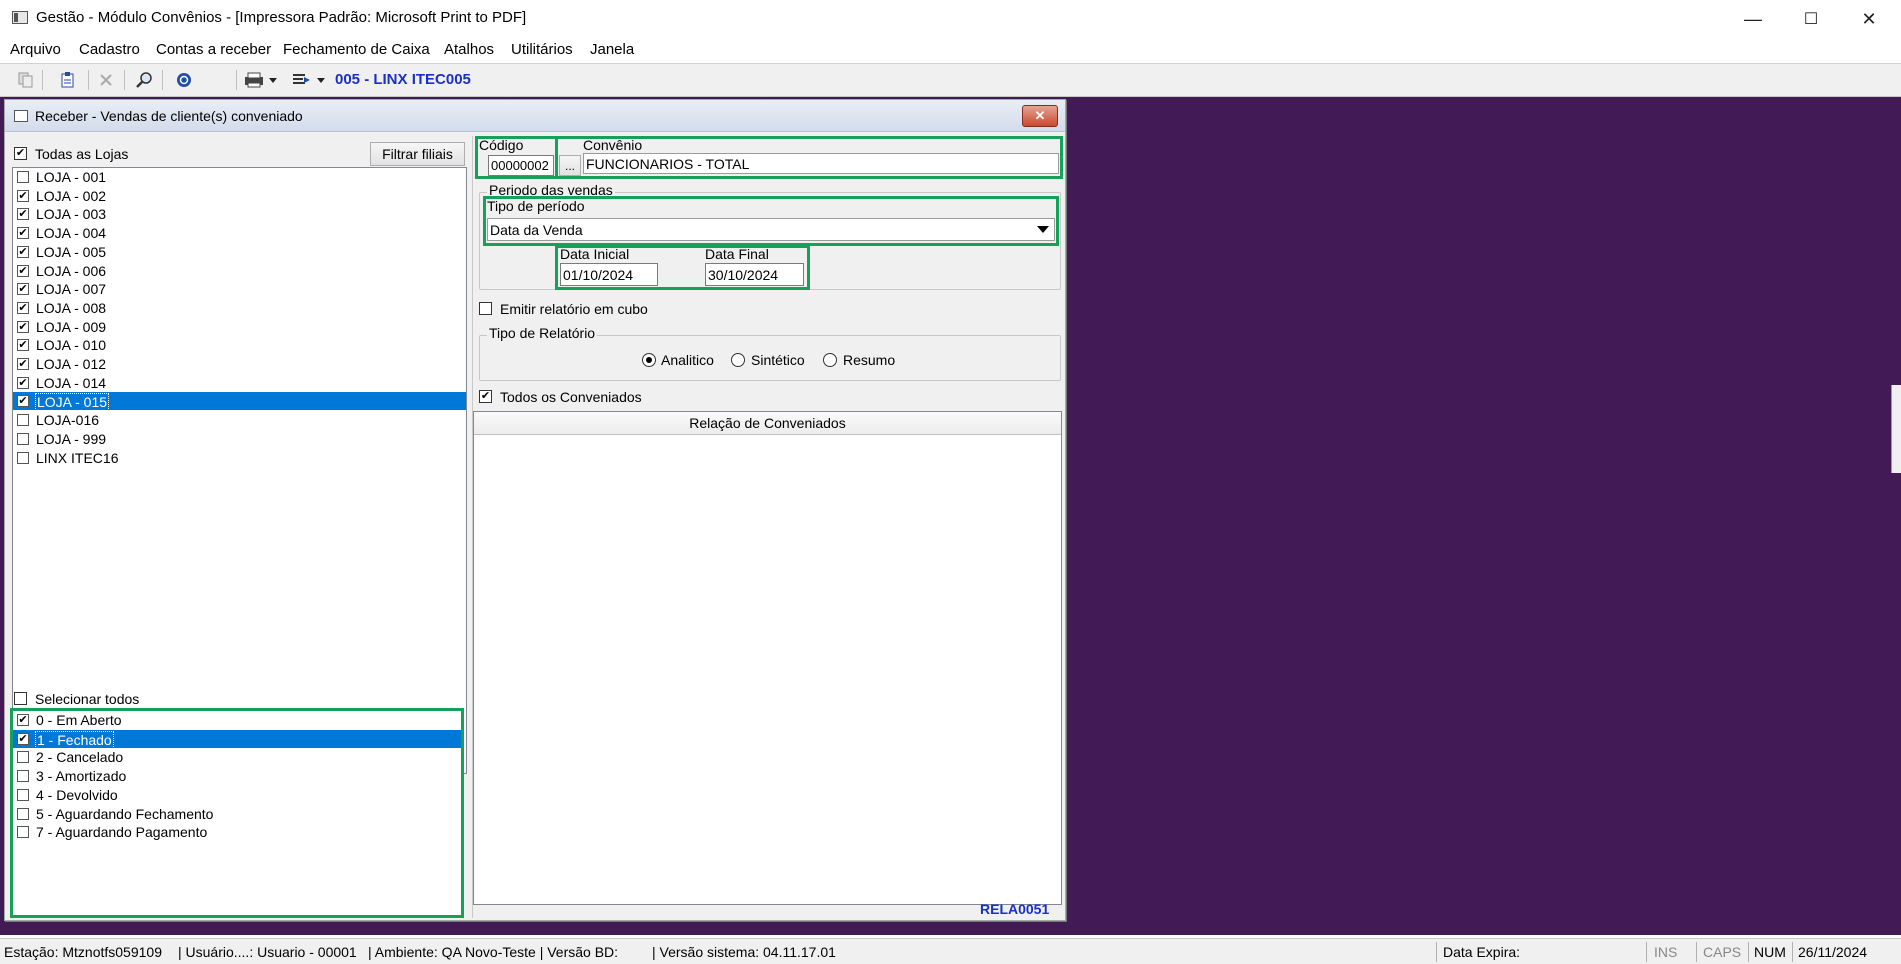 The width and height of the screenshot is (1901, 964). What do you see at coordinates (237, 776) in the screenshot?
I see `list-item: 3 - Amortizado` at bounding box center [237, 776].